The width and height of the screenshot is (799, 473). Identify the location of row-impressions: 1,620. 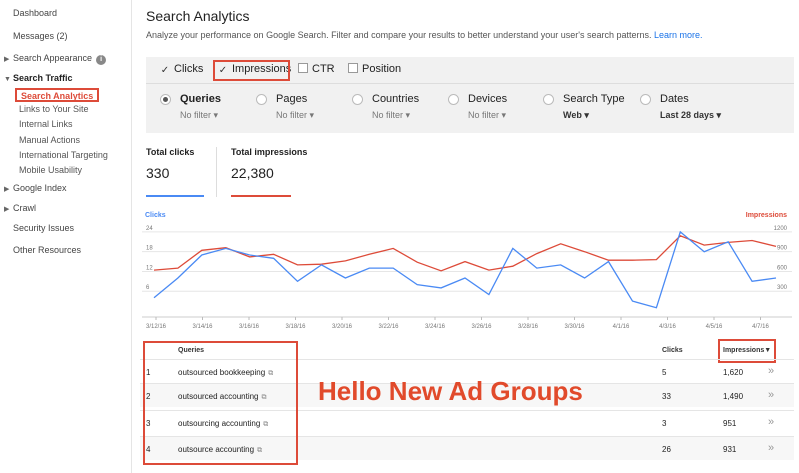
(733, 372).